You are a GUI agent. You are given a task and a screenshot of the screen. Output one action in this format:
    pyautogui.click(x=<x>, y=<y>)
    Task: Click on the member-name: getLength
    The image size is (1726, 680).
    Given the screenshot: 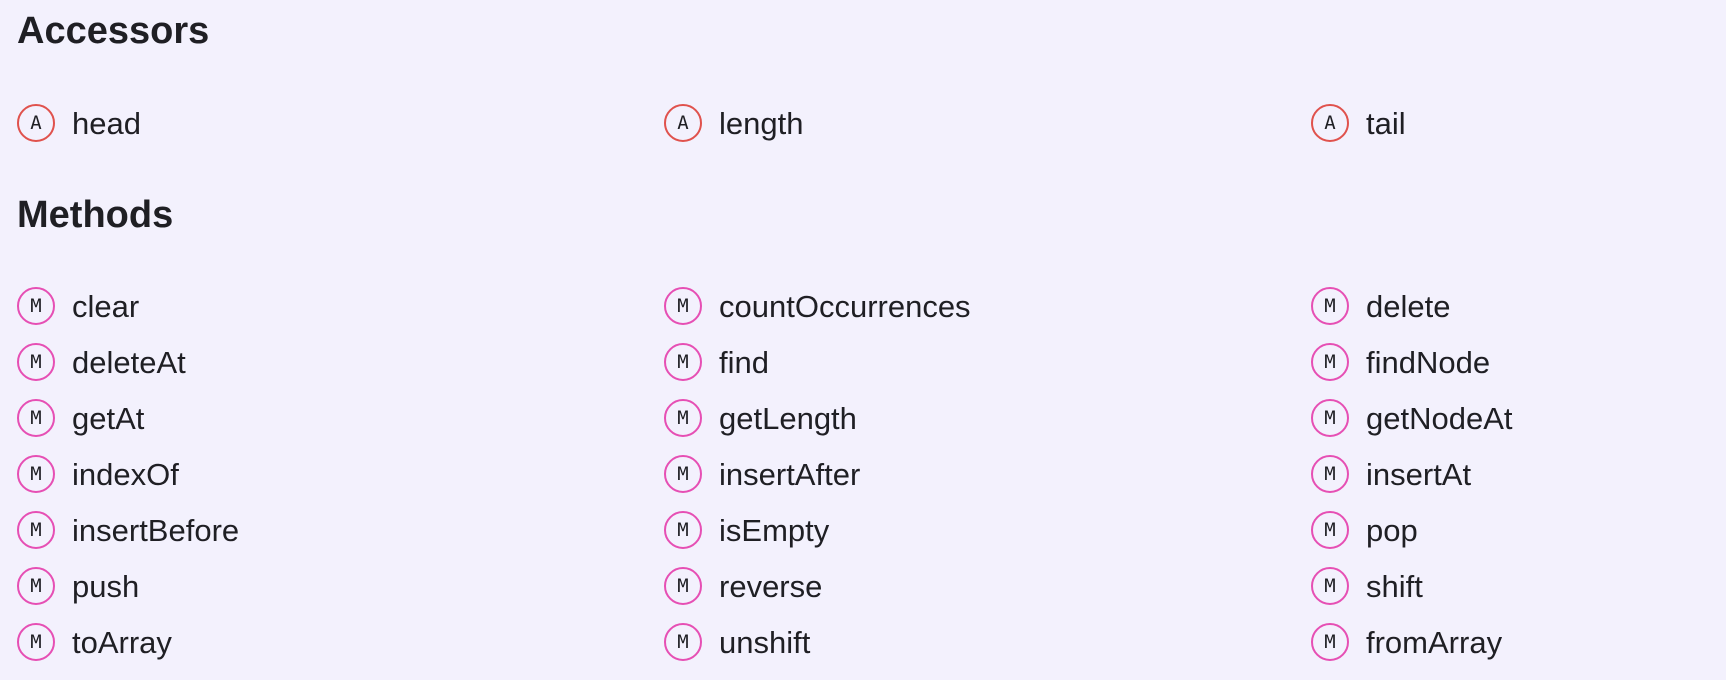 What is the action you would take?
    pyautogui.click(x=788, y=418)
    